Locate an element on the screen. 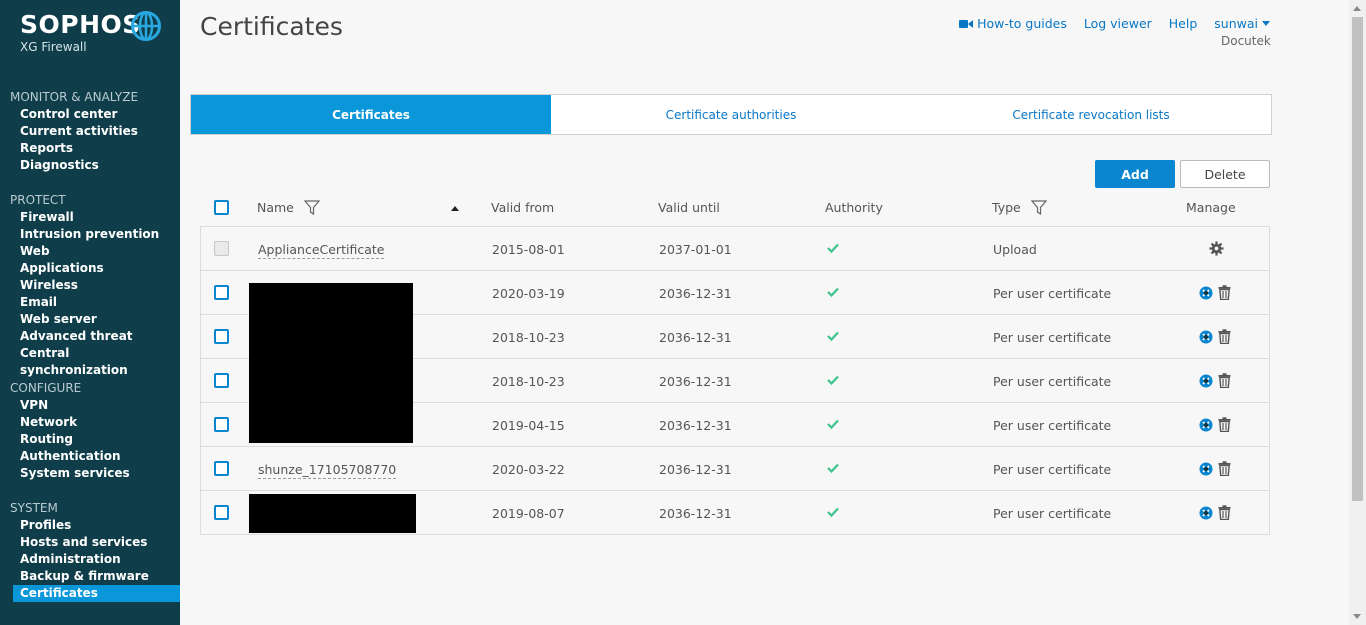  sidebar-item-intrusion-prevention: Intrusion prevention is located at coordinates (90, 234).